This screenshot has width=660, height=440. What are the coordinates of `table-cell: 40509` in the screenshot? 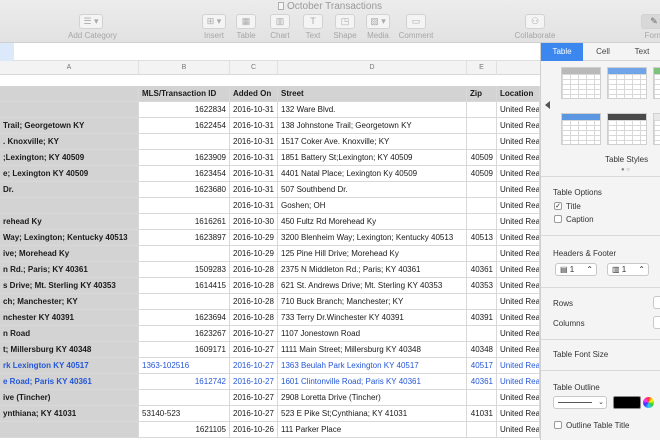 It's located at (482, 174).